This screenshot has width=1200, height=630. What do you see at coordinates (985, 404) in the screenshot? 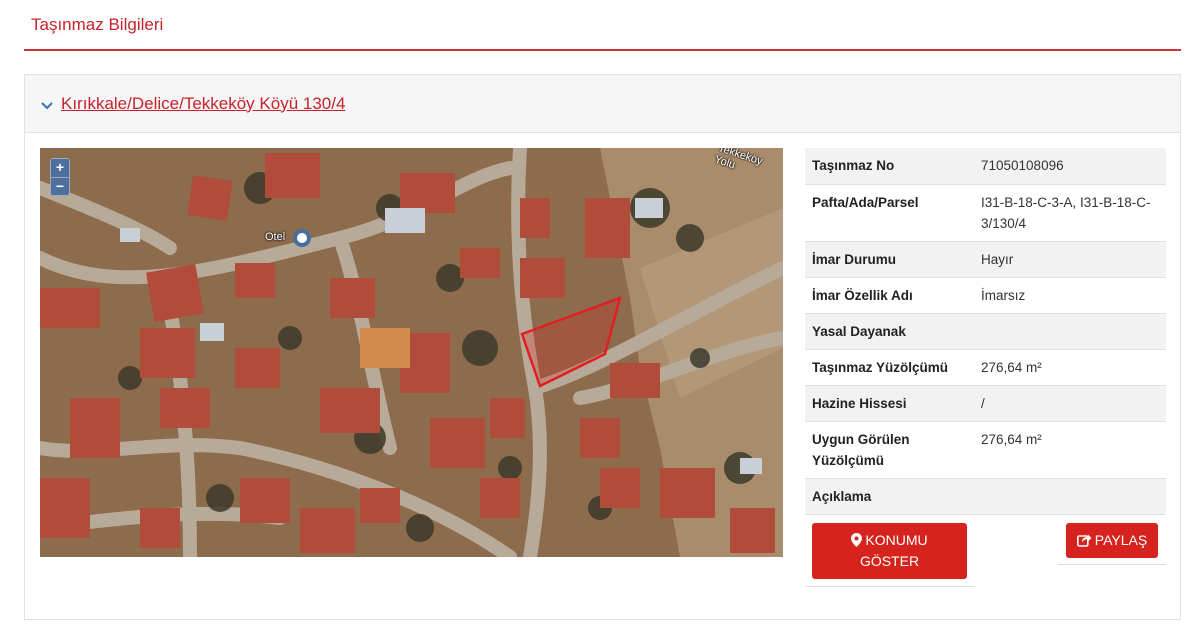
I see `info-row: Hazine Hissesi /` at bounding box center [985, 404].